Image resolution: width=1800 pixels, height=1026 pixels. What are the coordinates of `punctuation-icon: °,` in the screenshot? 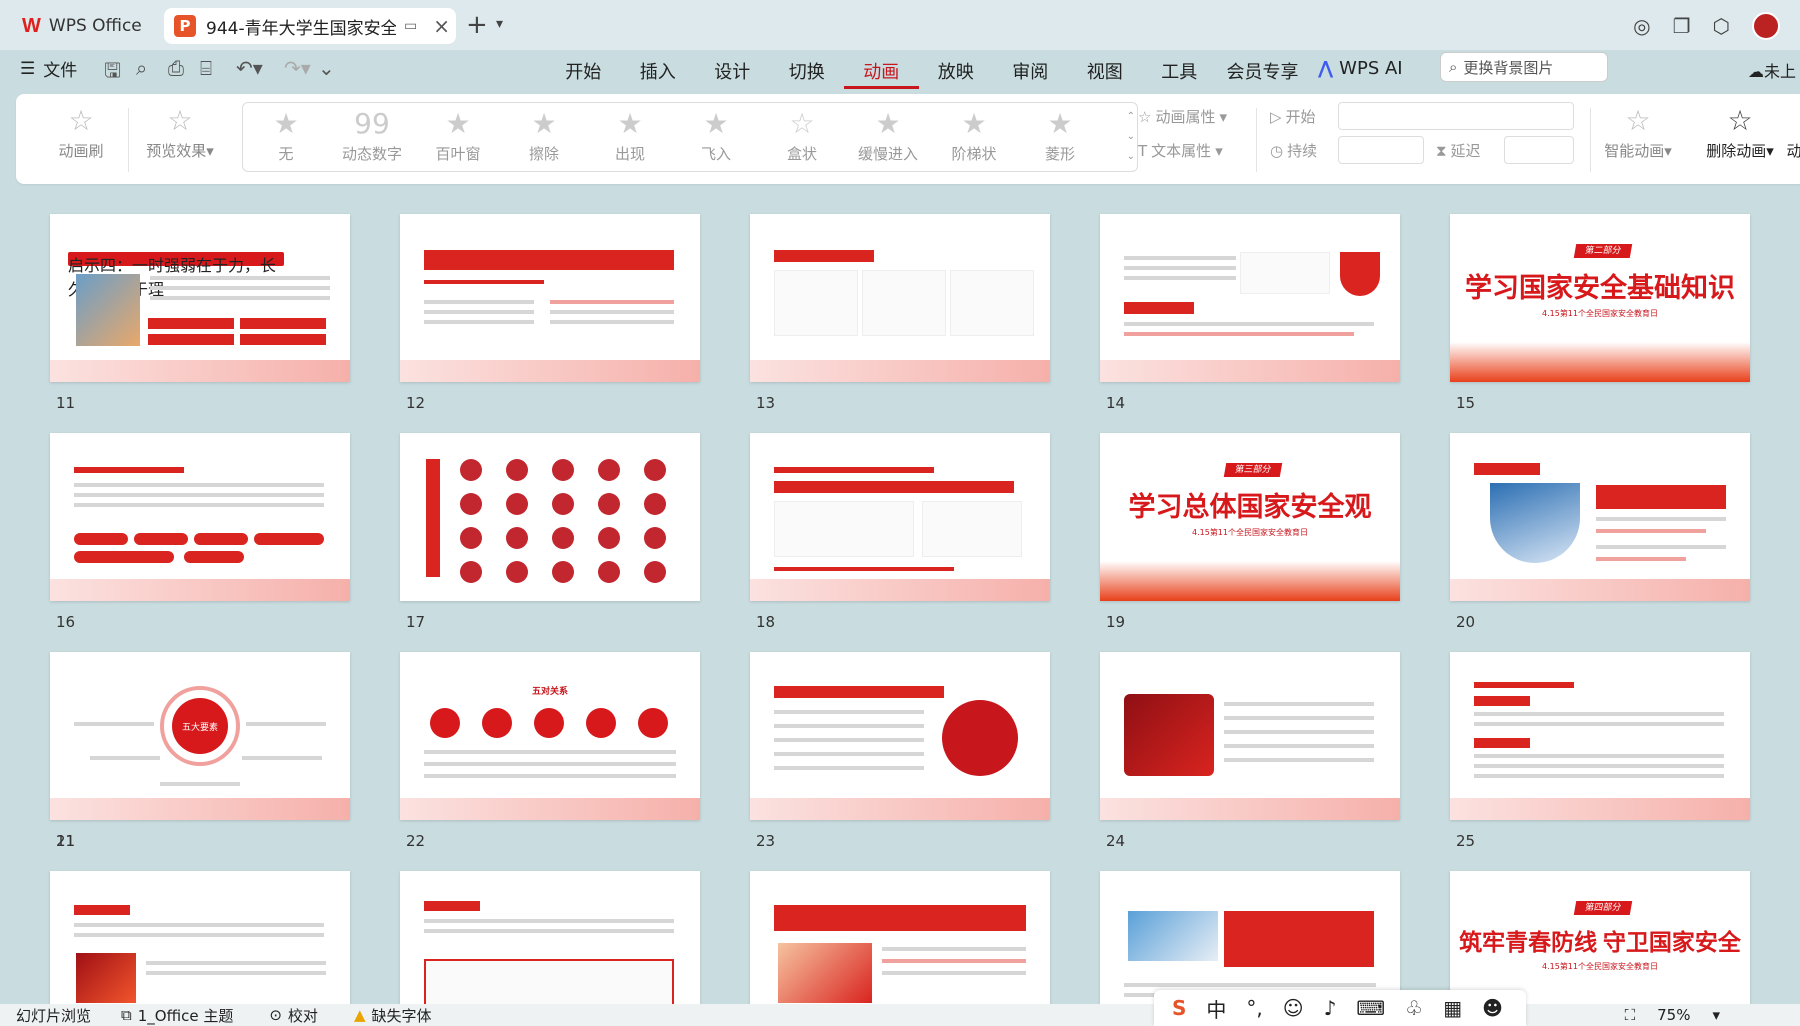 It's located at (1254, 1008).